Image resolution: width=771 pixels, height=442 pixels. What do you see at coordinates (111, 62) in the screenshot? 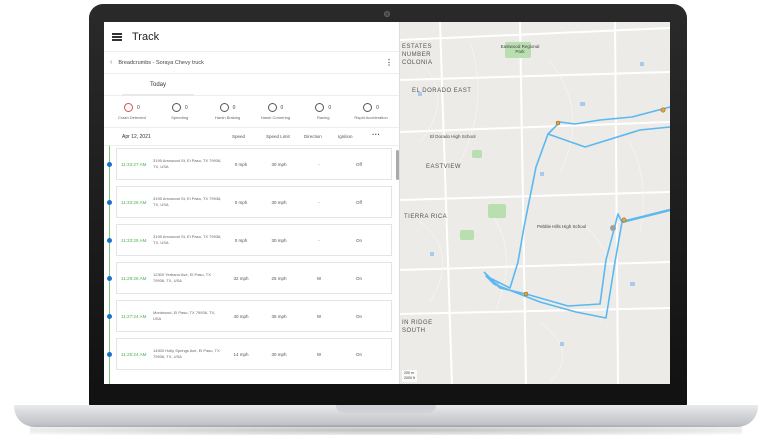
I see `chevron-left-icon: ‹` at bounding box center [111, 62].